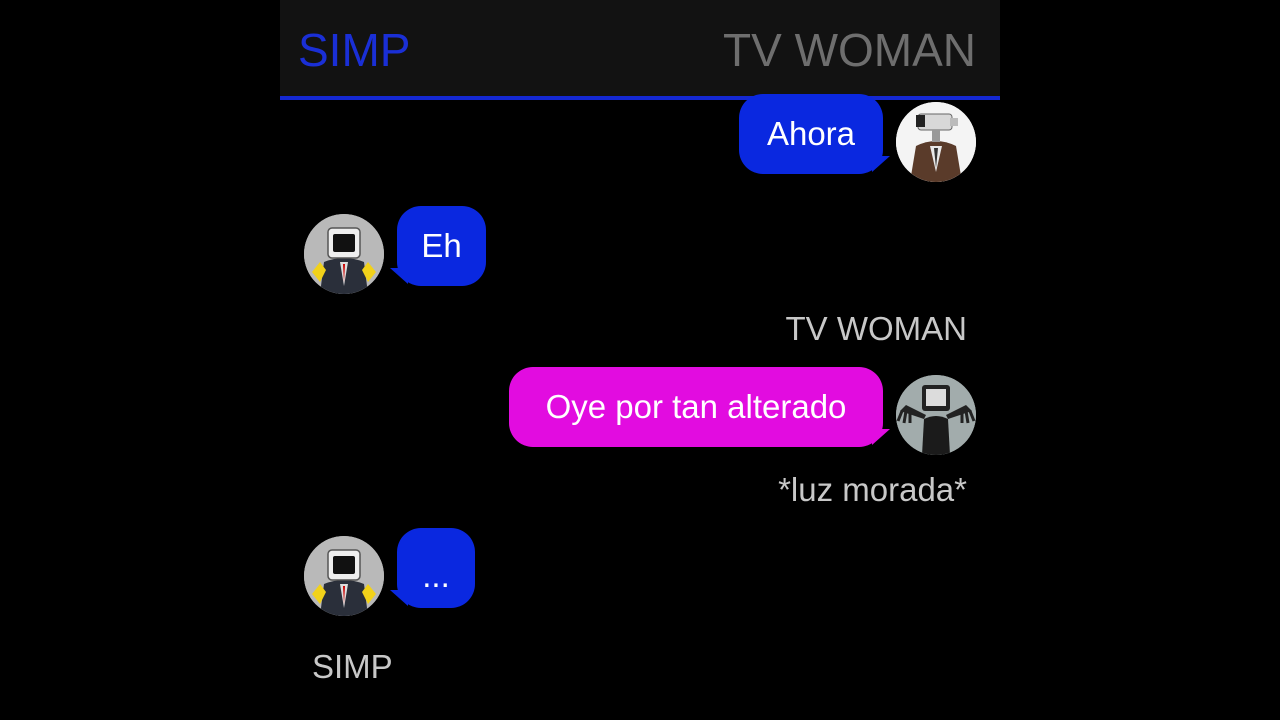 This screenshot has width=1280, height=720. I want to click on sender-name-simp: SIMP, so click(352, 666).